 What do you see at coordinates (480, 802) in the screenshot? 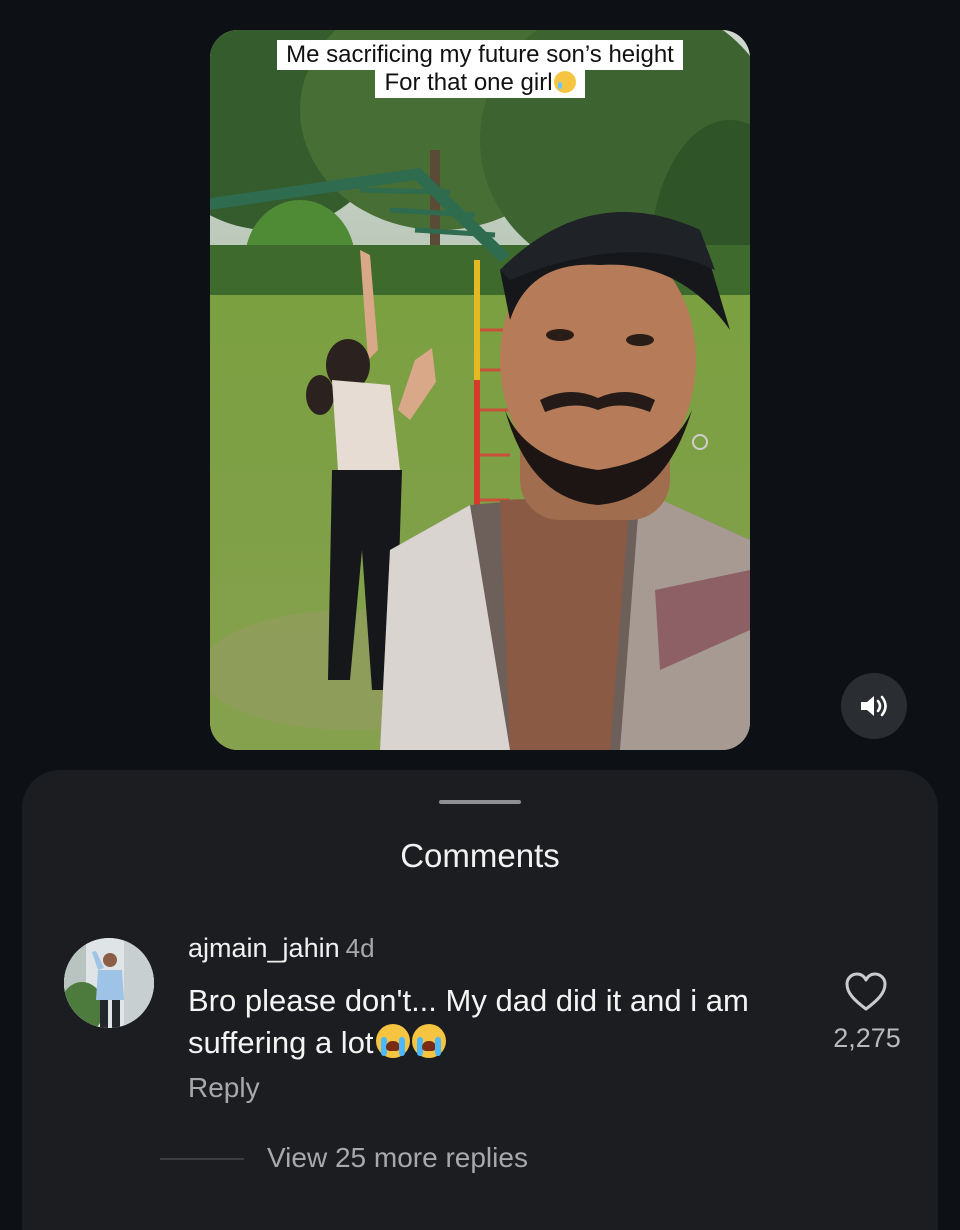
I see `sheet-drag-handle` at bounding box center [480, 802].